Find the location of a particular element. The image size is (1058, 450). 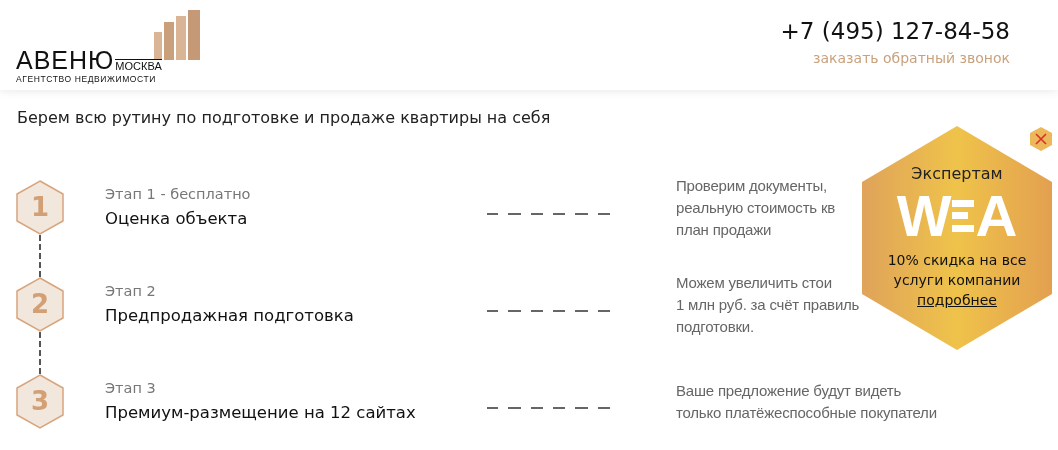

step-stage: Этап 1 - бесплатно is located at coordinates (178, 194).